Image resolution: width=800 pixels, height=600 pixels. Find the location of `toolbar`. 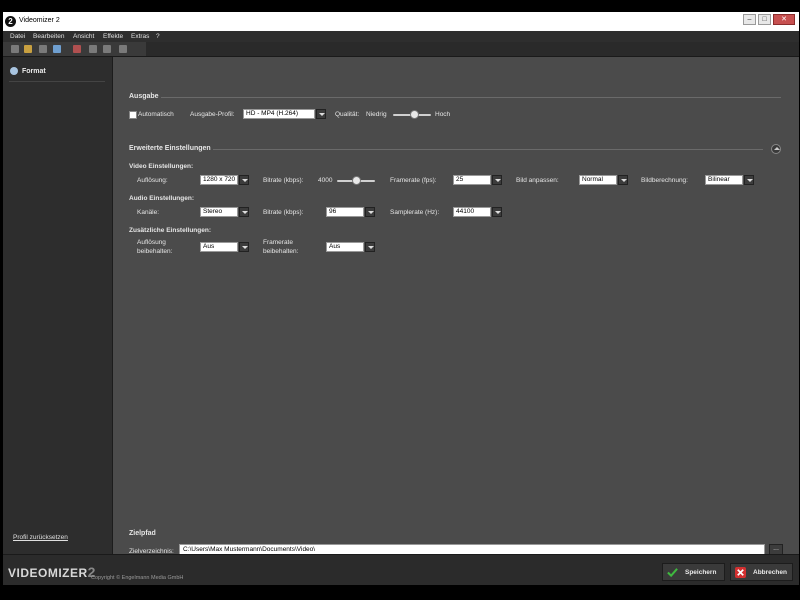

toolbar is located at coordinates (401, 49).